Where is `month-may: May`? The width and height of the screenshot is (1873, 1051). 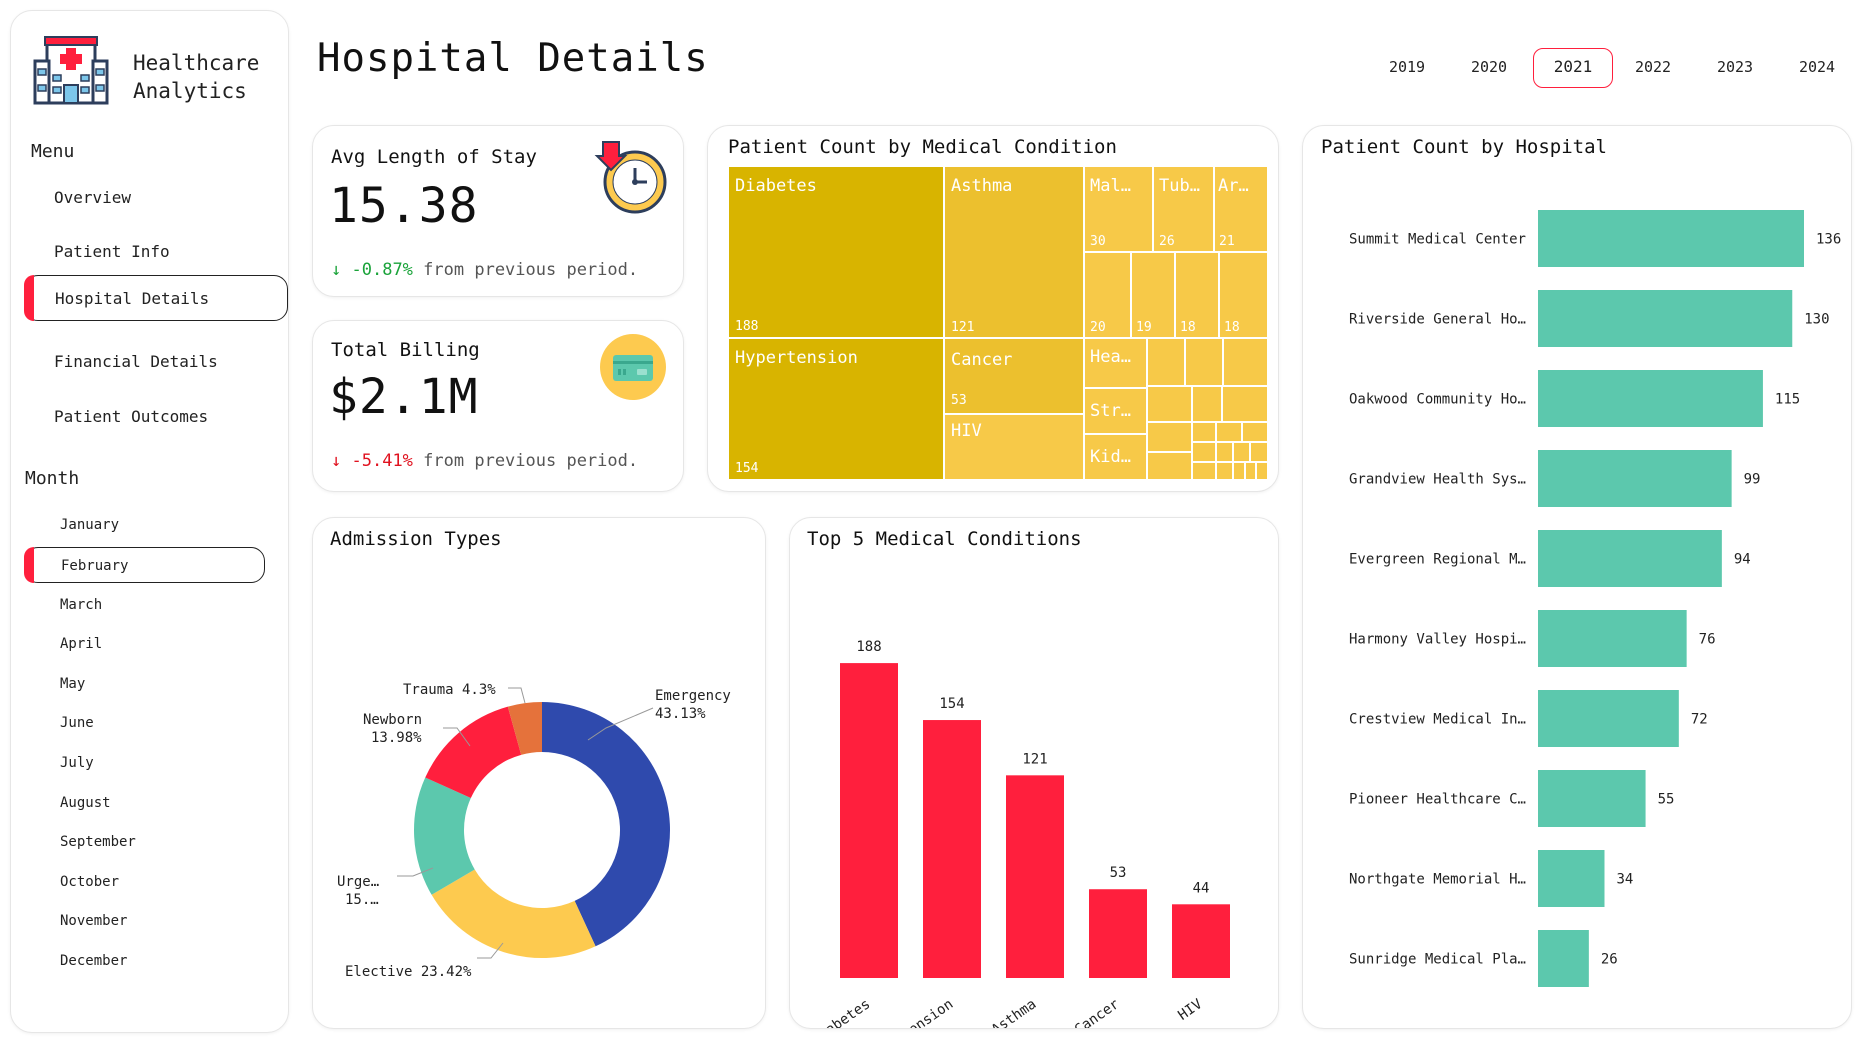
month-may: May is located at coordinates (144, 684).